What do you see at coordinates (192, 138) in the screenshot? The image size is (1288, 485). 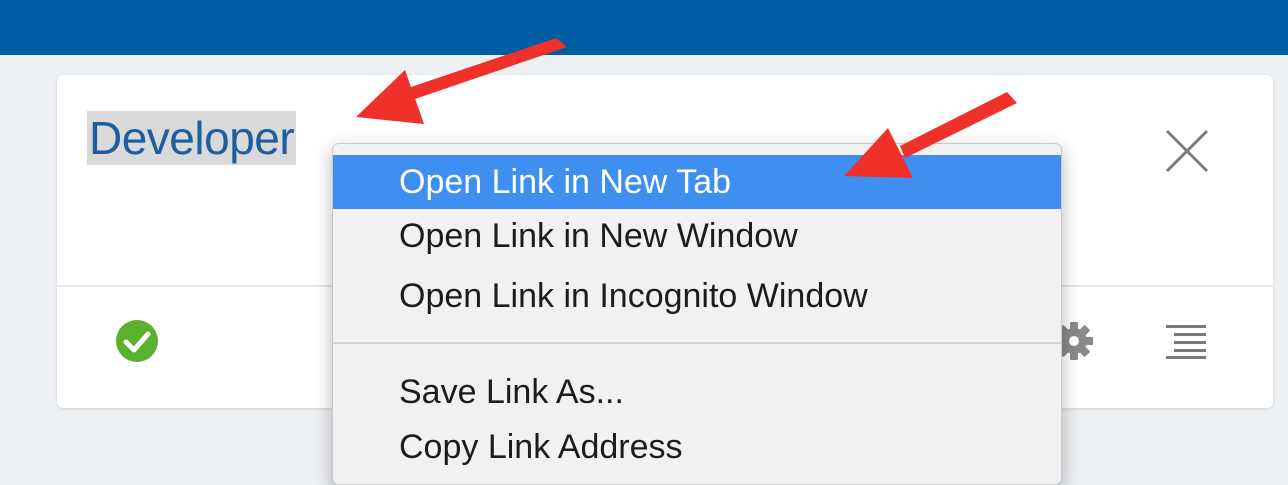 I see `developer-link: Developer` at bounding box center [192, 138].